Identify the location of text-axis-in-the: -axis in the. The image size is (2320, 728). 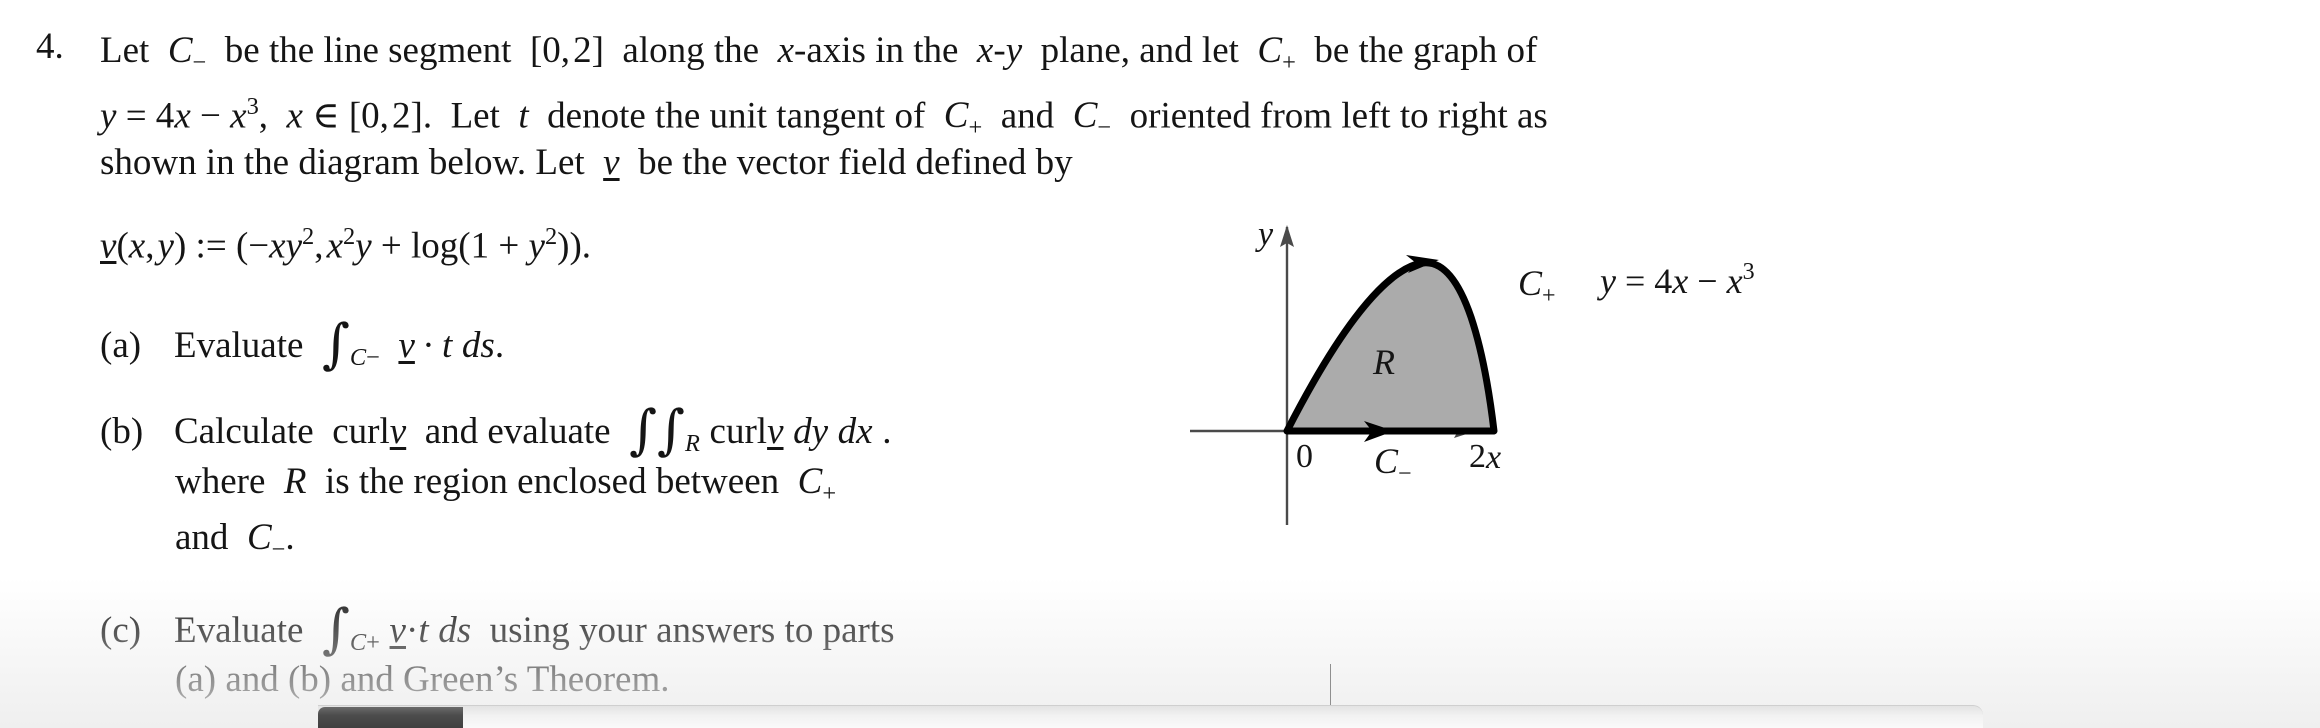
(876, 50).